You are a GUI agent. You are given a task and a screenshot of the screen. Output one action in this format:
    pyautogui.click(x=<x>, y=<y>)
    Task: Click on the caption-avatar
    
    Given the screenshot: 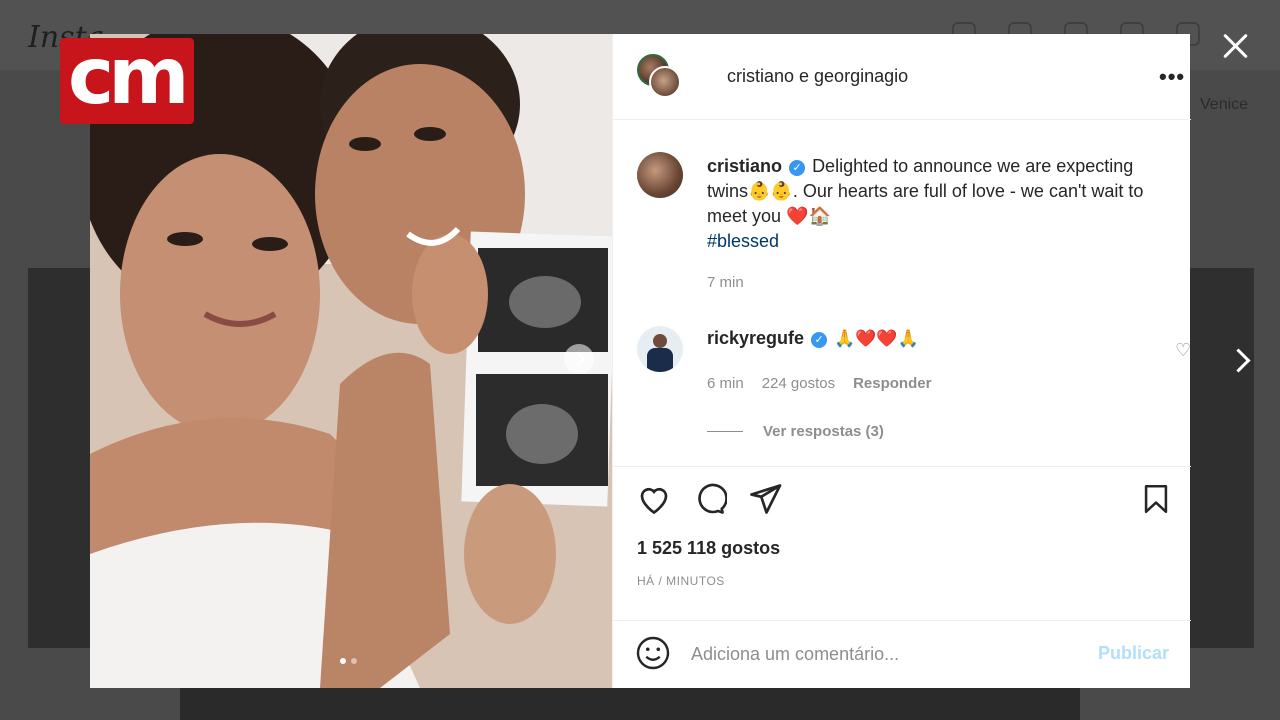 What is the action you would take?
    pyautogui.click(x=660, y=175)
    